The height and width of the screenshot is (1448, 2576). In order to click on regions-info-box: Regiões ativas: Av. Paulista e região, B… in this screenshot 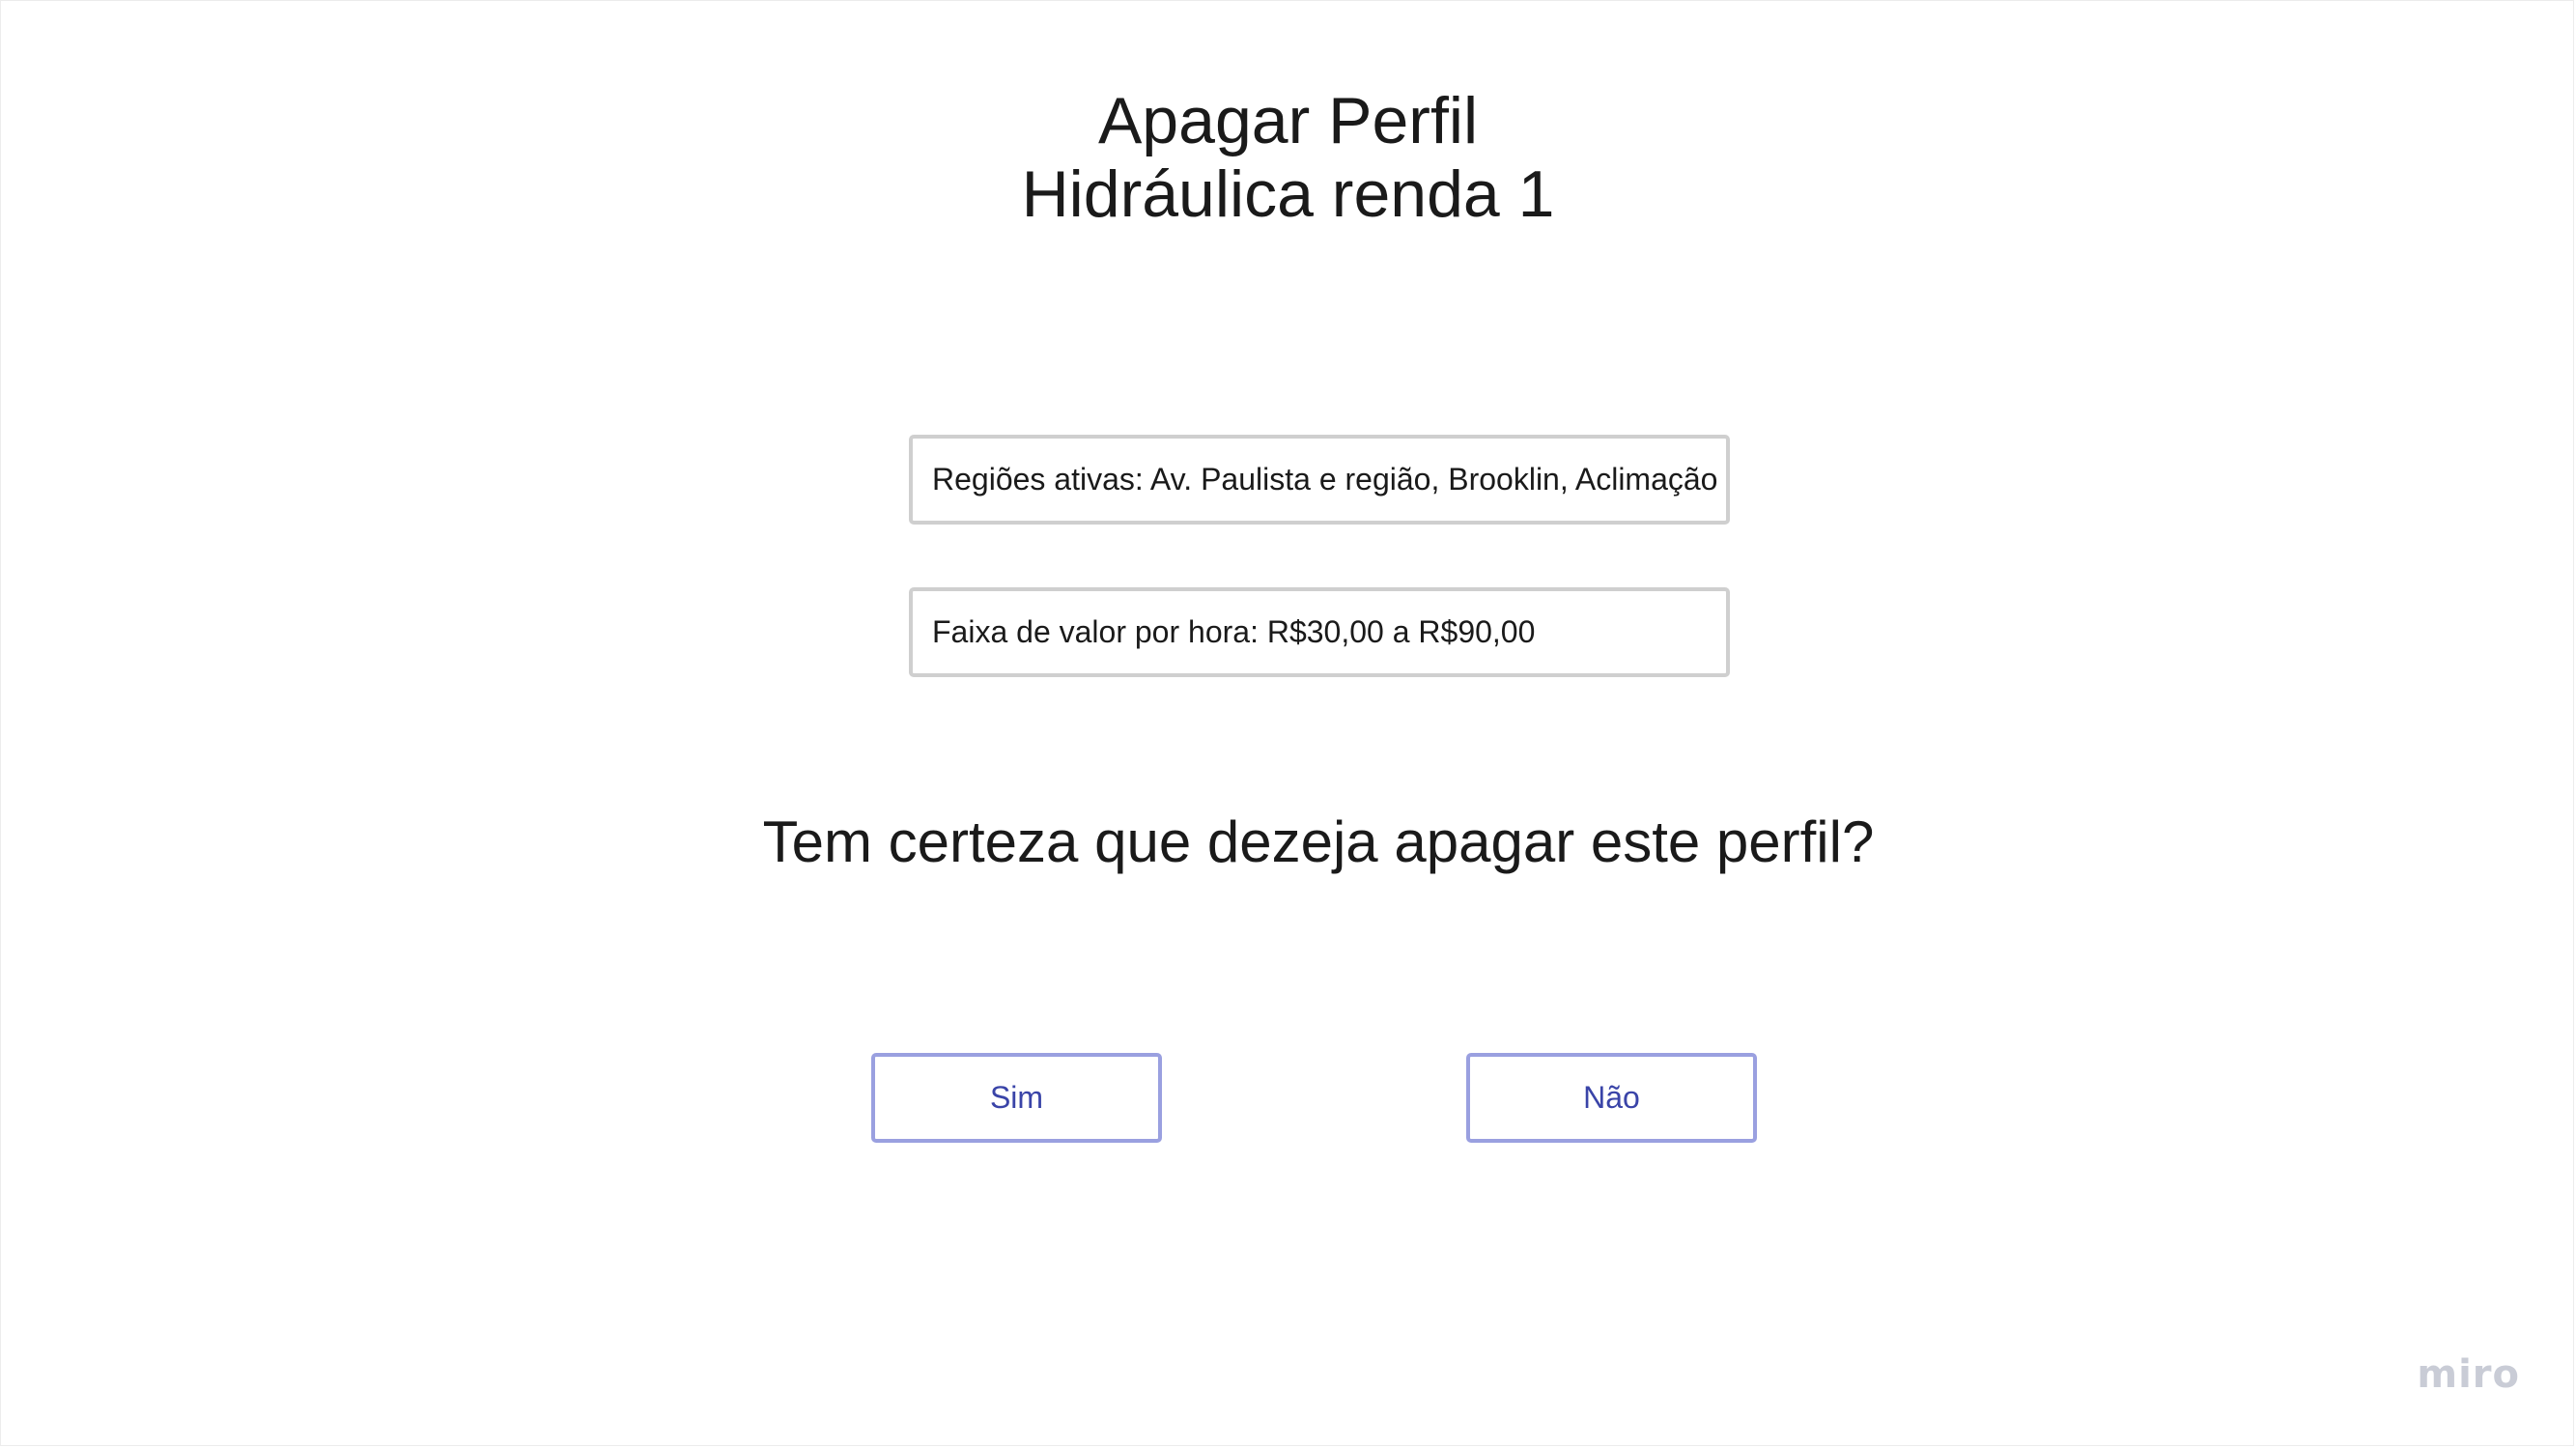, I will do `click(1319, 480)`.